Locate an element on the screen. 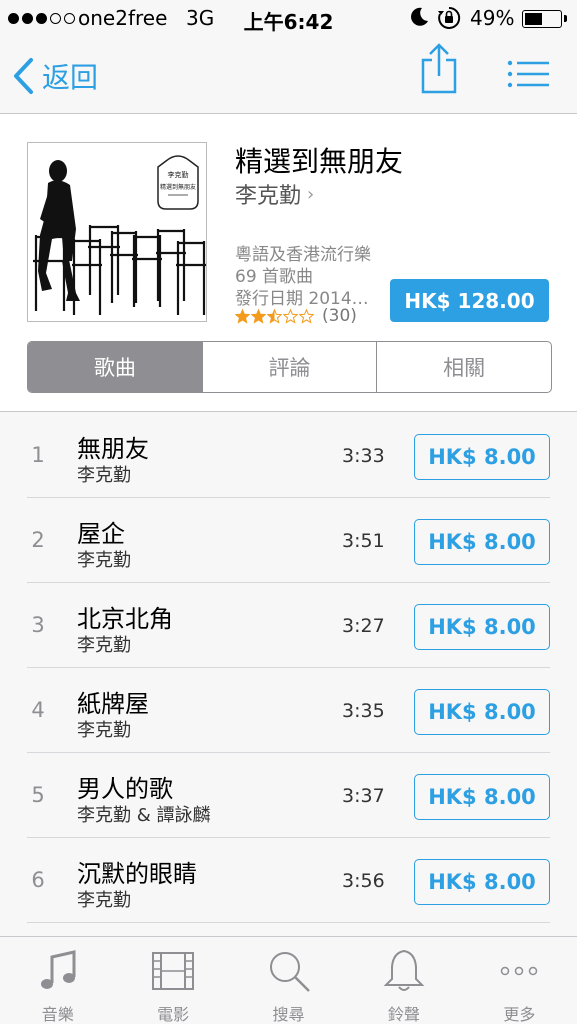 The height and width of the screenshot is (1024, 577). tab-bar: 音樂 電影 搜尋 鈴聲 更多 is located at coordinates (288, 980).